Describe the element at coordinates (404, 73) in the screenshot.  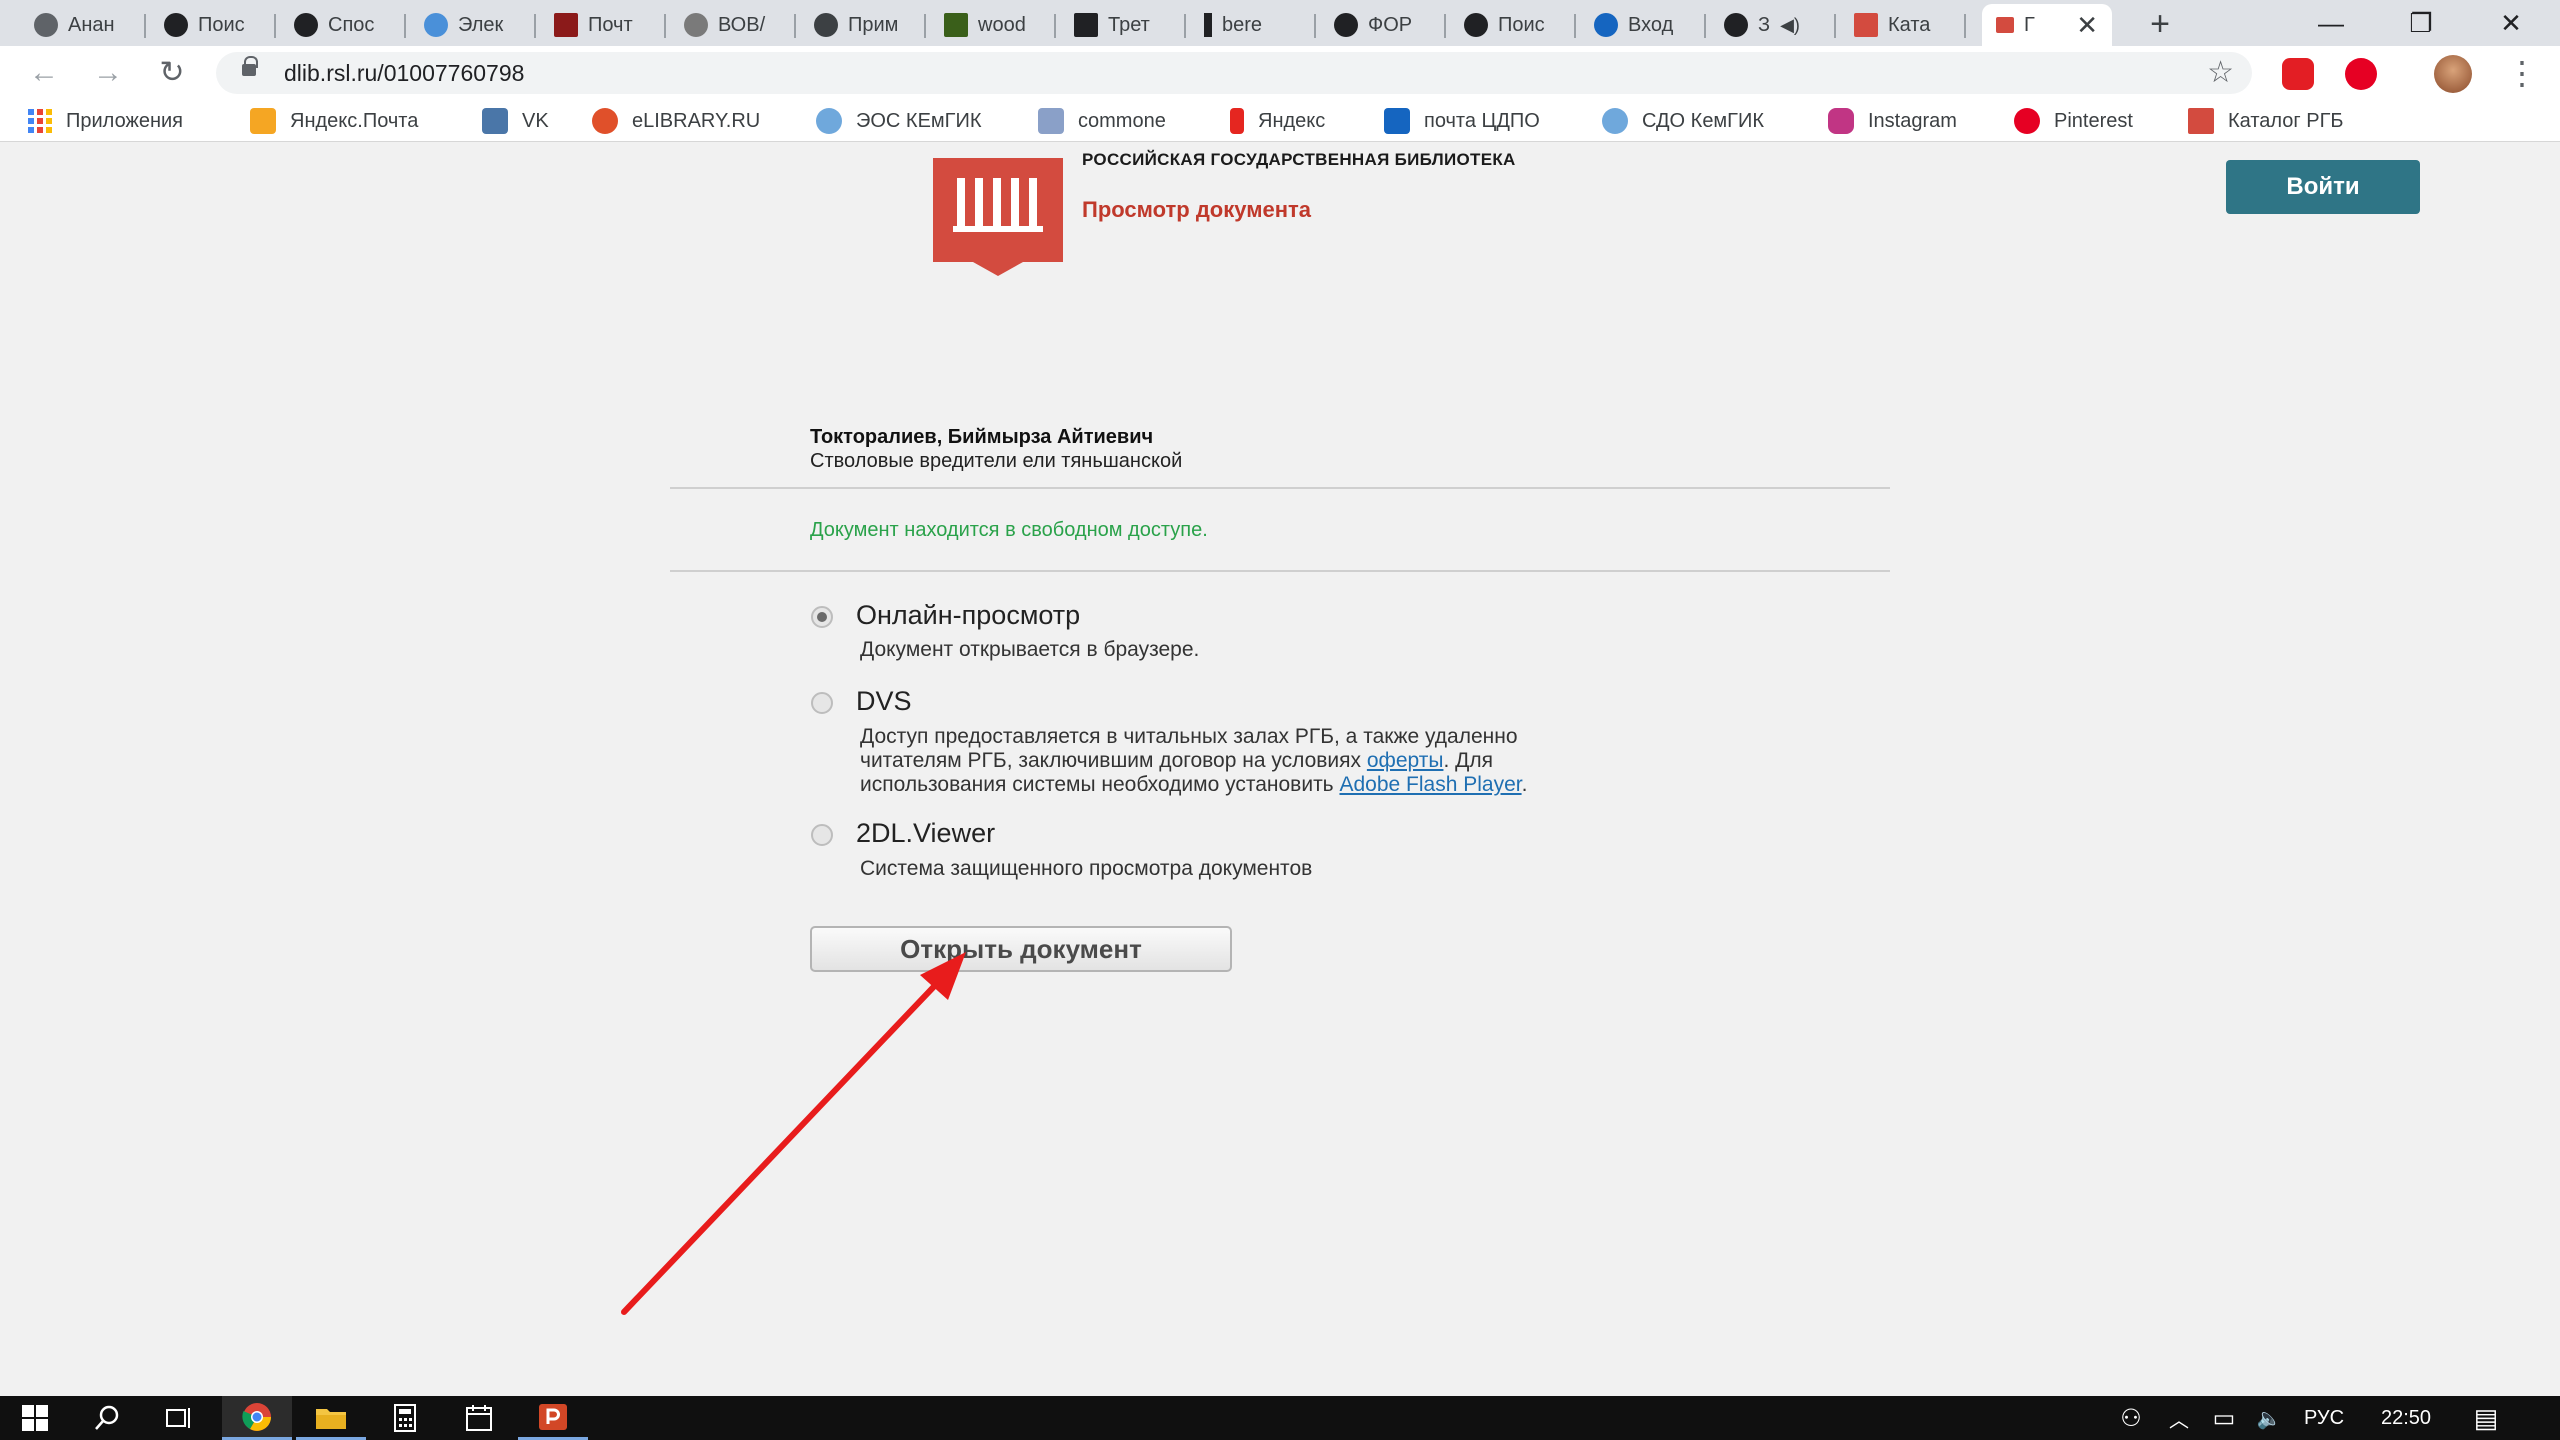
I see `url-text: dlib.rsl.ru/01007760798` at that location.